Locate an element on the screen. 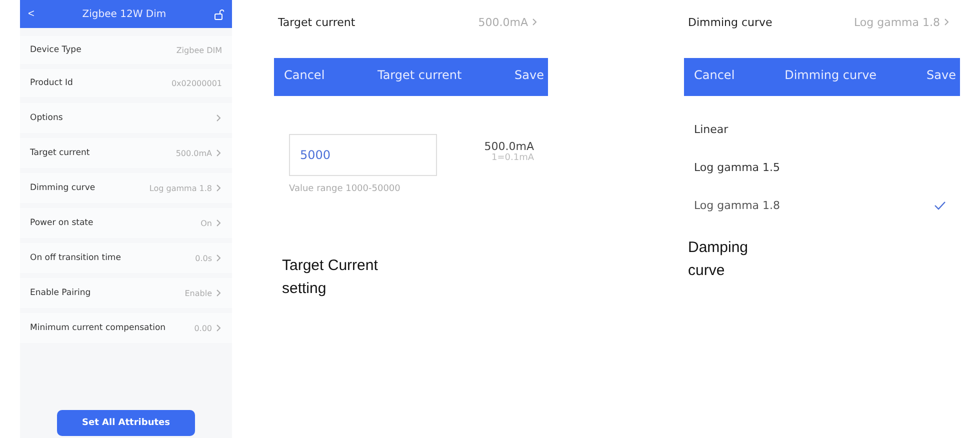 Image resolution: width=967 pixels, height=438 pixels. row-label: Power on state is located at coordinates (62, 223).